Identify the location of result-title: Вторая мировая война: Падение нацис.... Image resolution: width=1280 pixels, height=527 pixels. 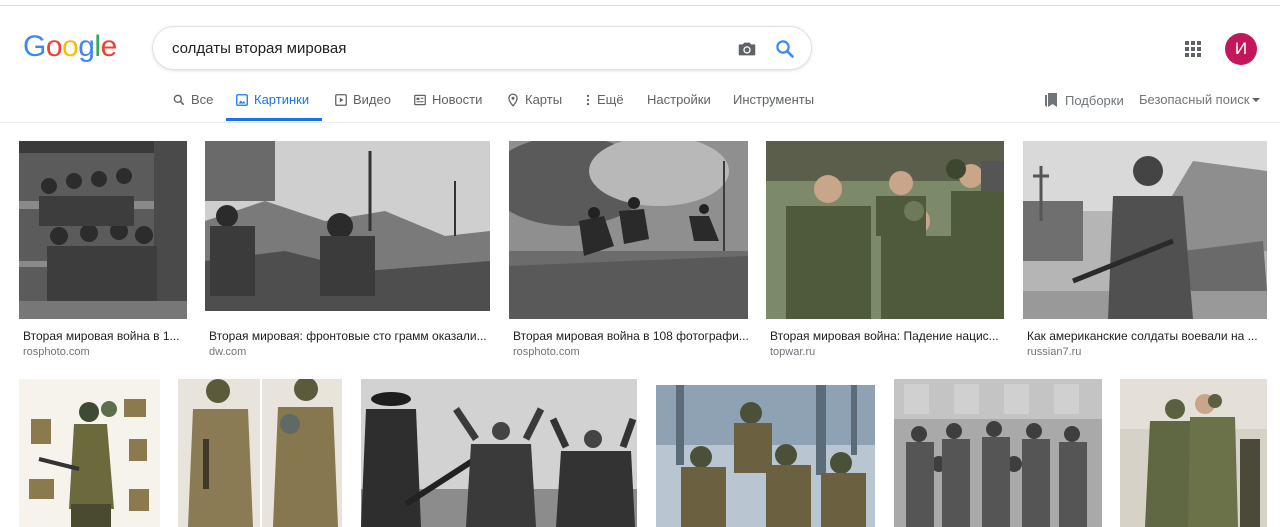
(884, 336).